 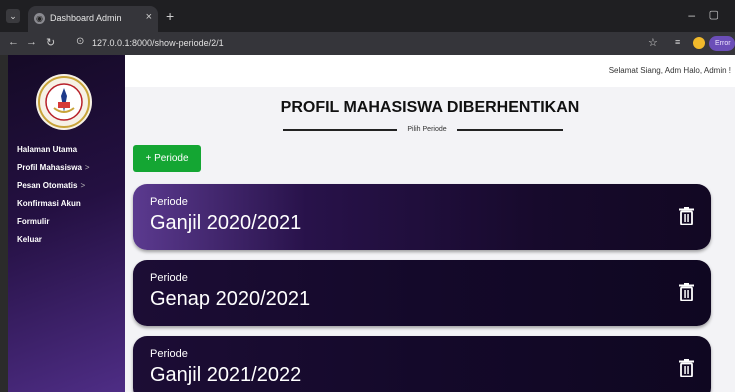 I want to click on sidebar-item-label: Pesan Otomatis, so click(x=47, y=185).